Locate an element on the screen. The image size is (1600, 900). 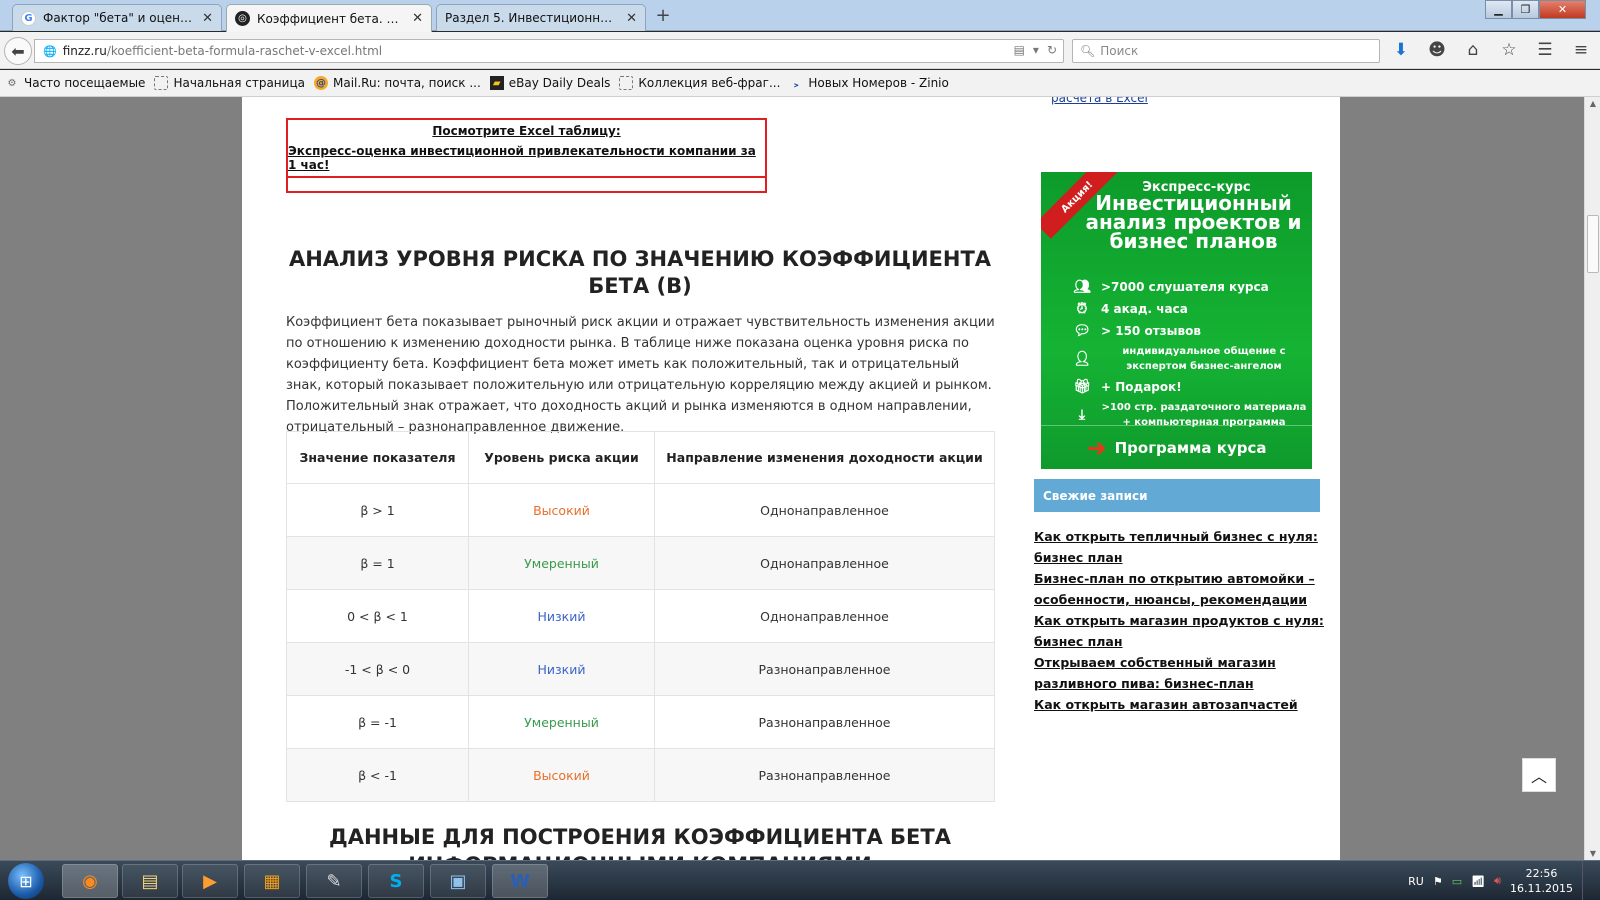
course-program-button: ➜ Программа курса is located at coordinates (1176, 447).